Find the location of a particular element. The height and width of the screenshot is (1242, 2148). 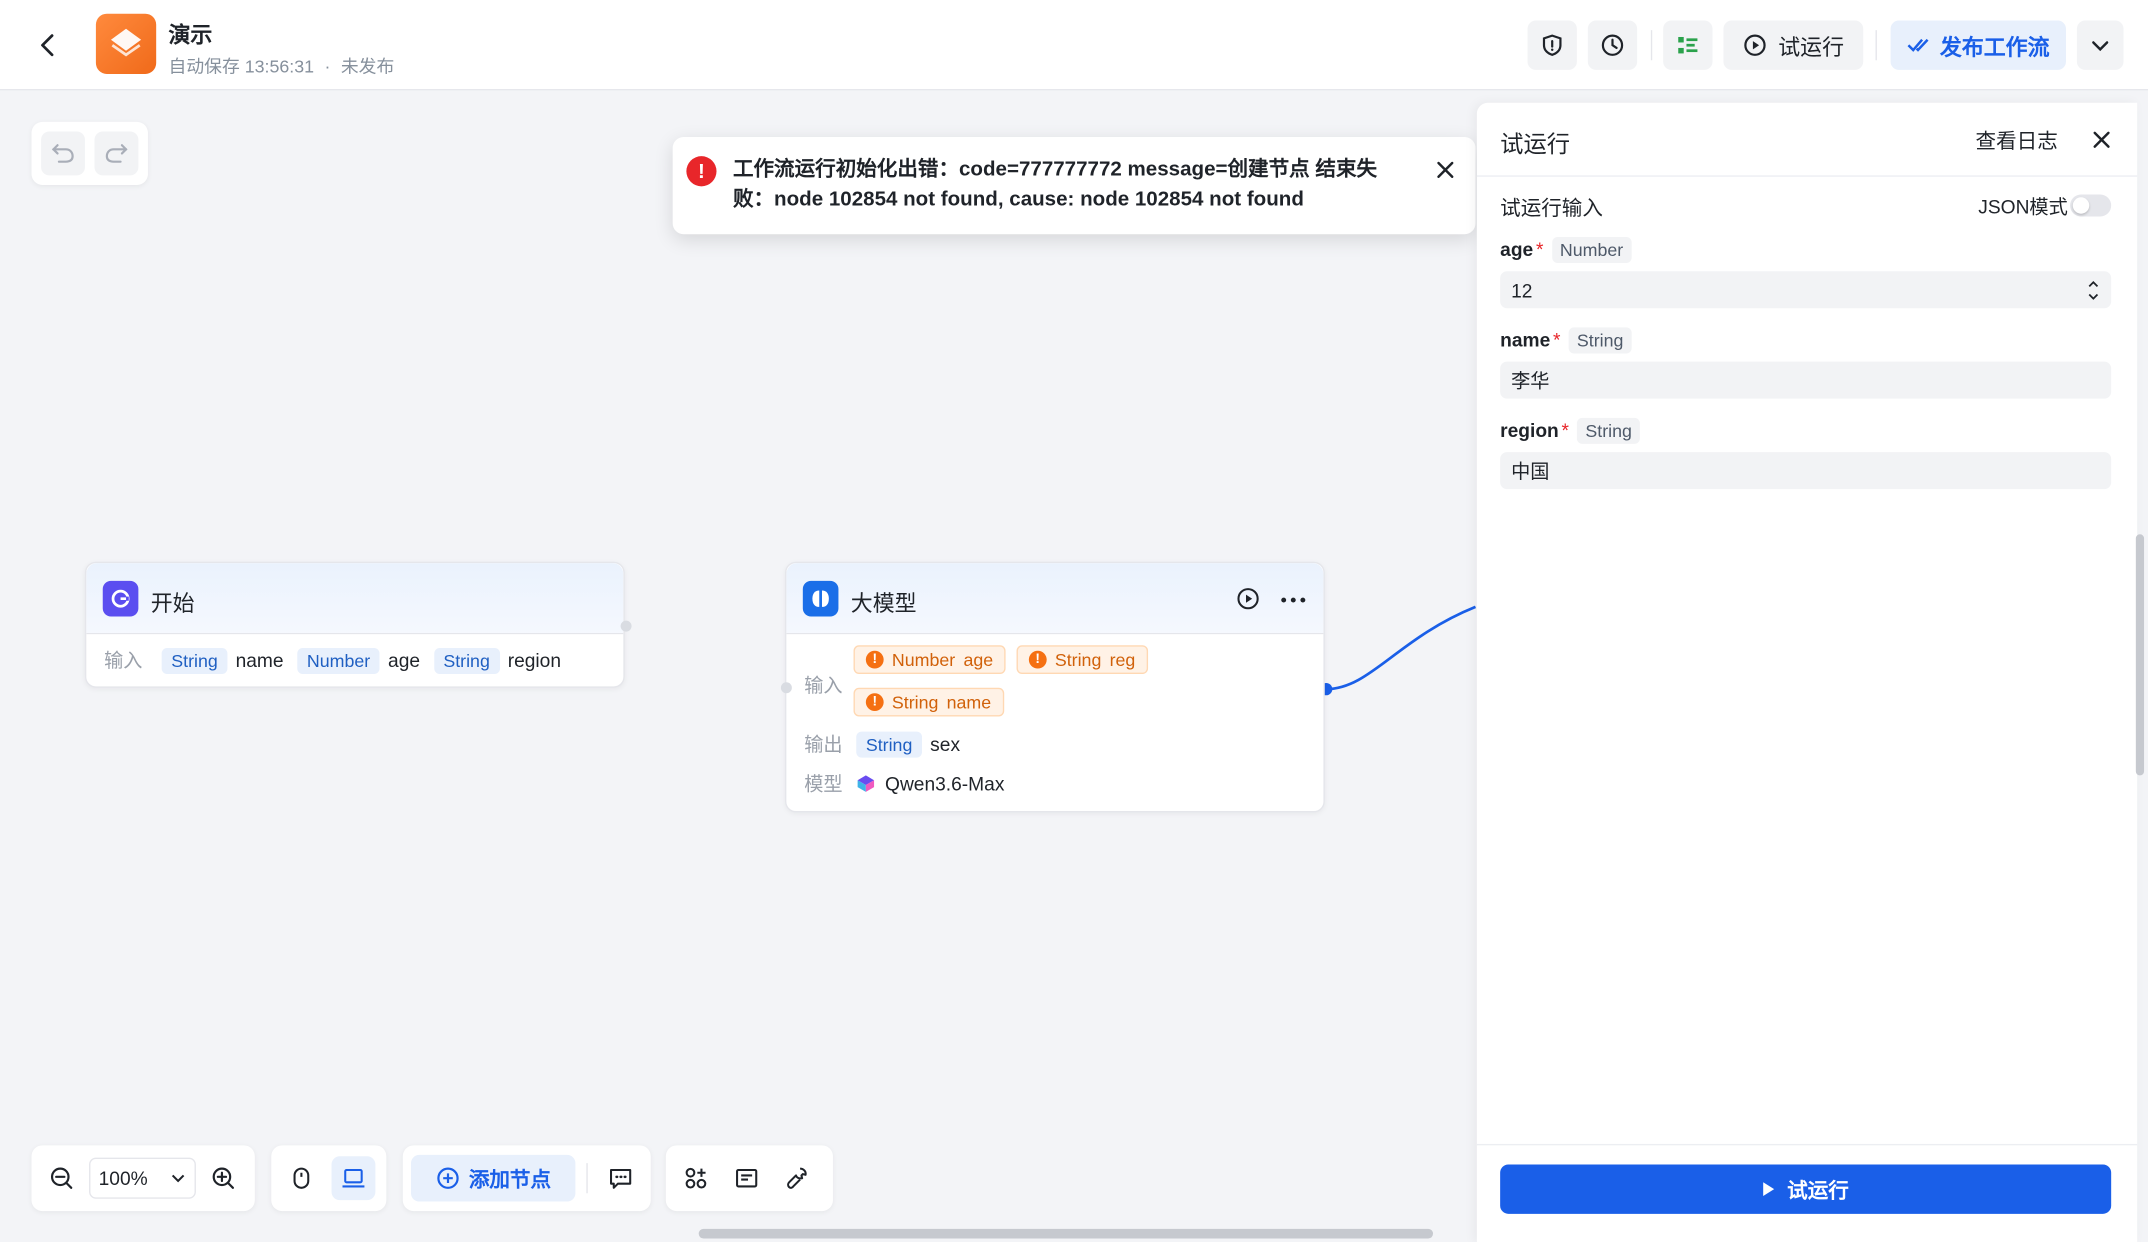

field-label-region: region * String is located at coordinates (1570, 430).